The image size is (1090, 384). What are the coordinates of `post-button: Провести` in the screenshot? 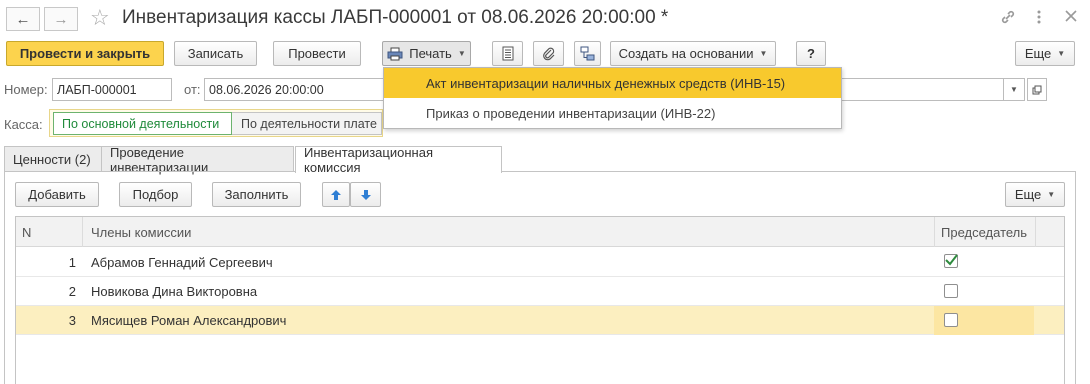 It's located at (317, 53).